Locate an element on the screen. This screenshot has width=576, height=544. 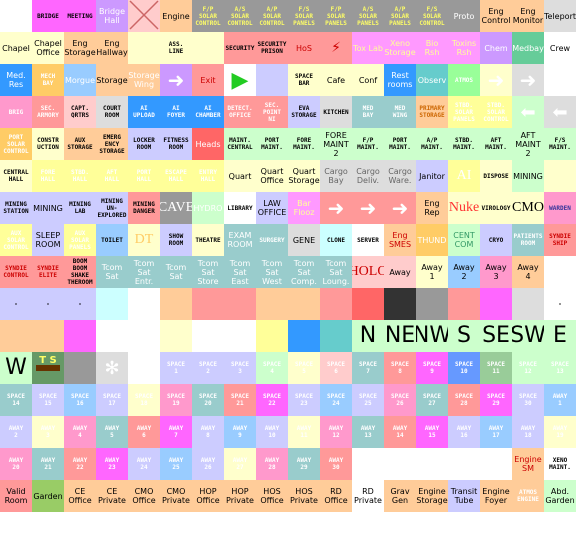
area-tile-space-29: SPACE 29 is located at coordinates (496, 400).